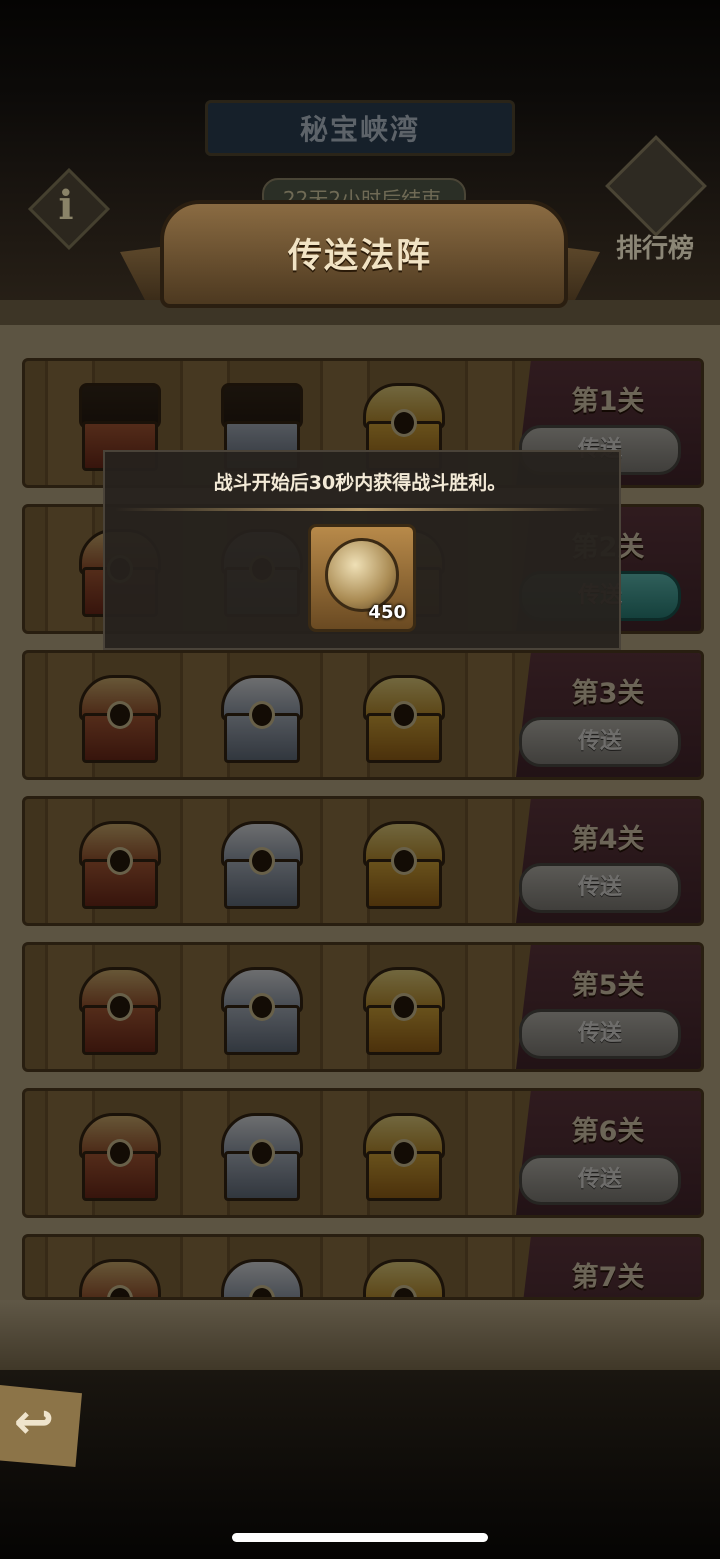  Describe the element at coordinates (387, 612) in the screenshot. I see `reward-count: 450` at that location.